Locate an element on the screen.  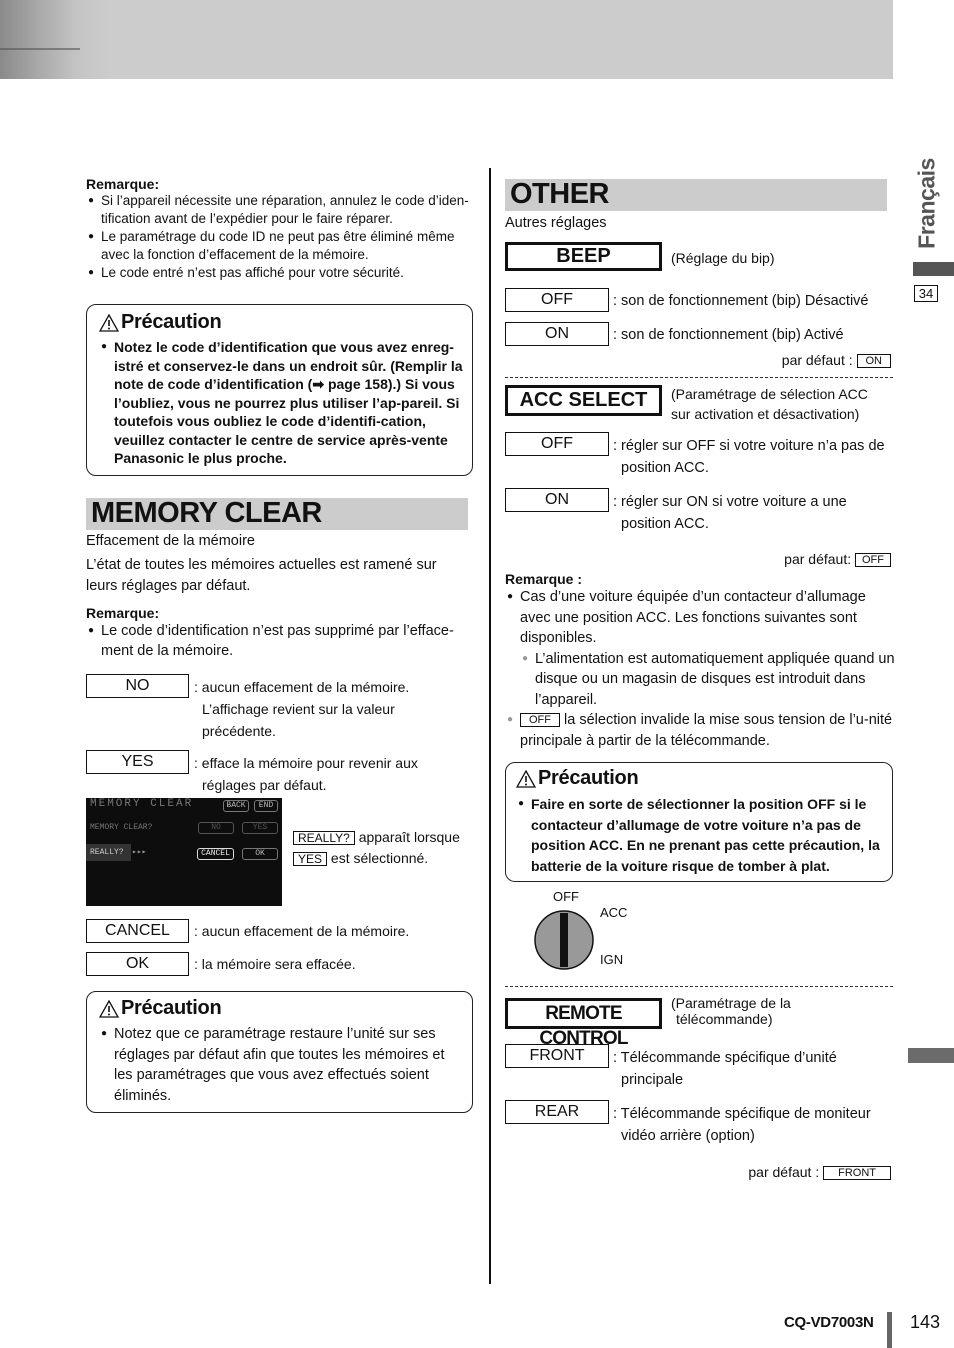
acc-option-on: ON is located at coordinates (557, 500).